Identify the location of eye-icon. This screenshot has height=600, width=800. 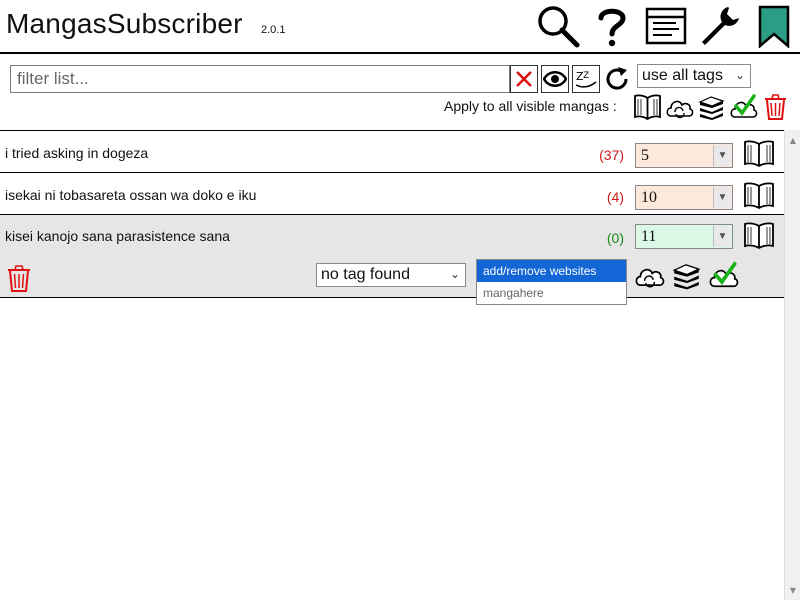
(555, 79).